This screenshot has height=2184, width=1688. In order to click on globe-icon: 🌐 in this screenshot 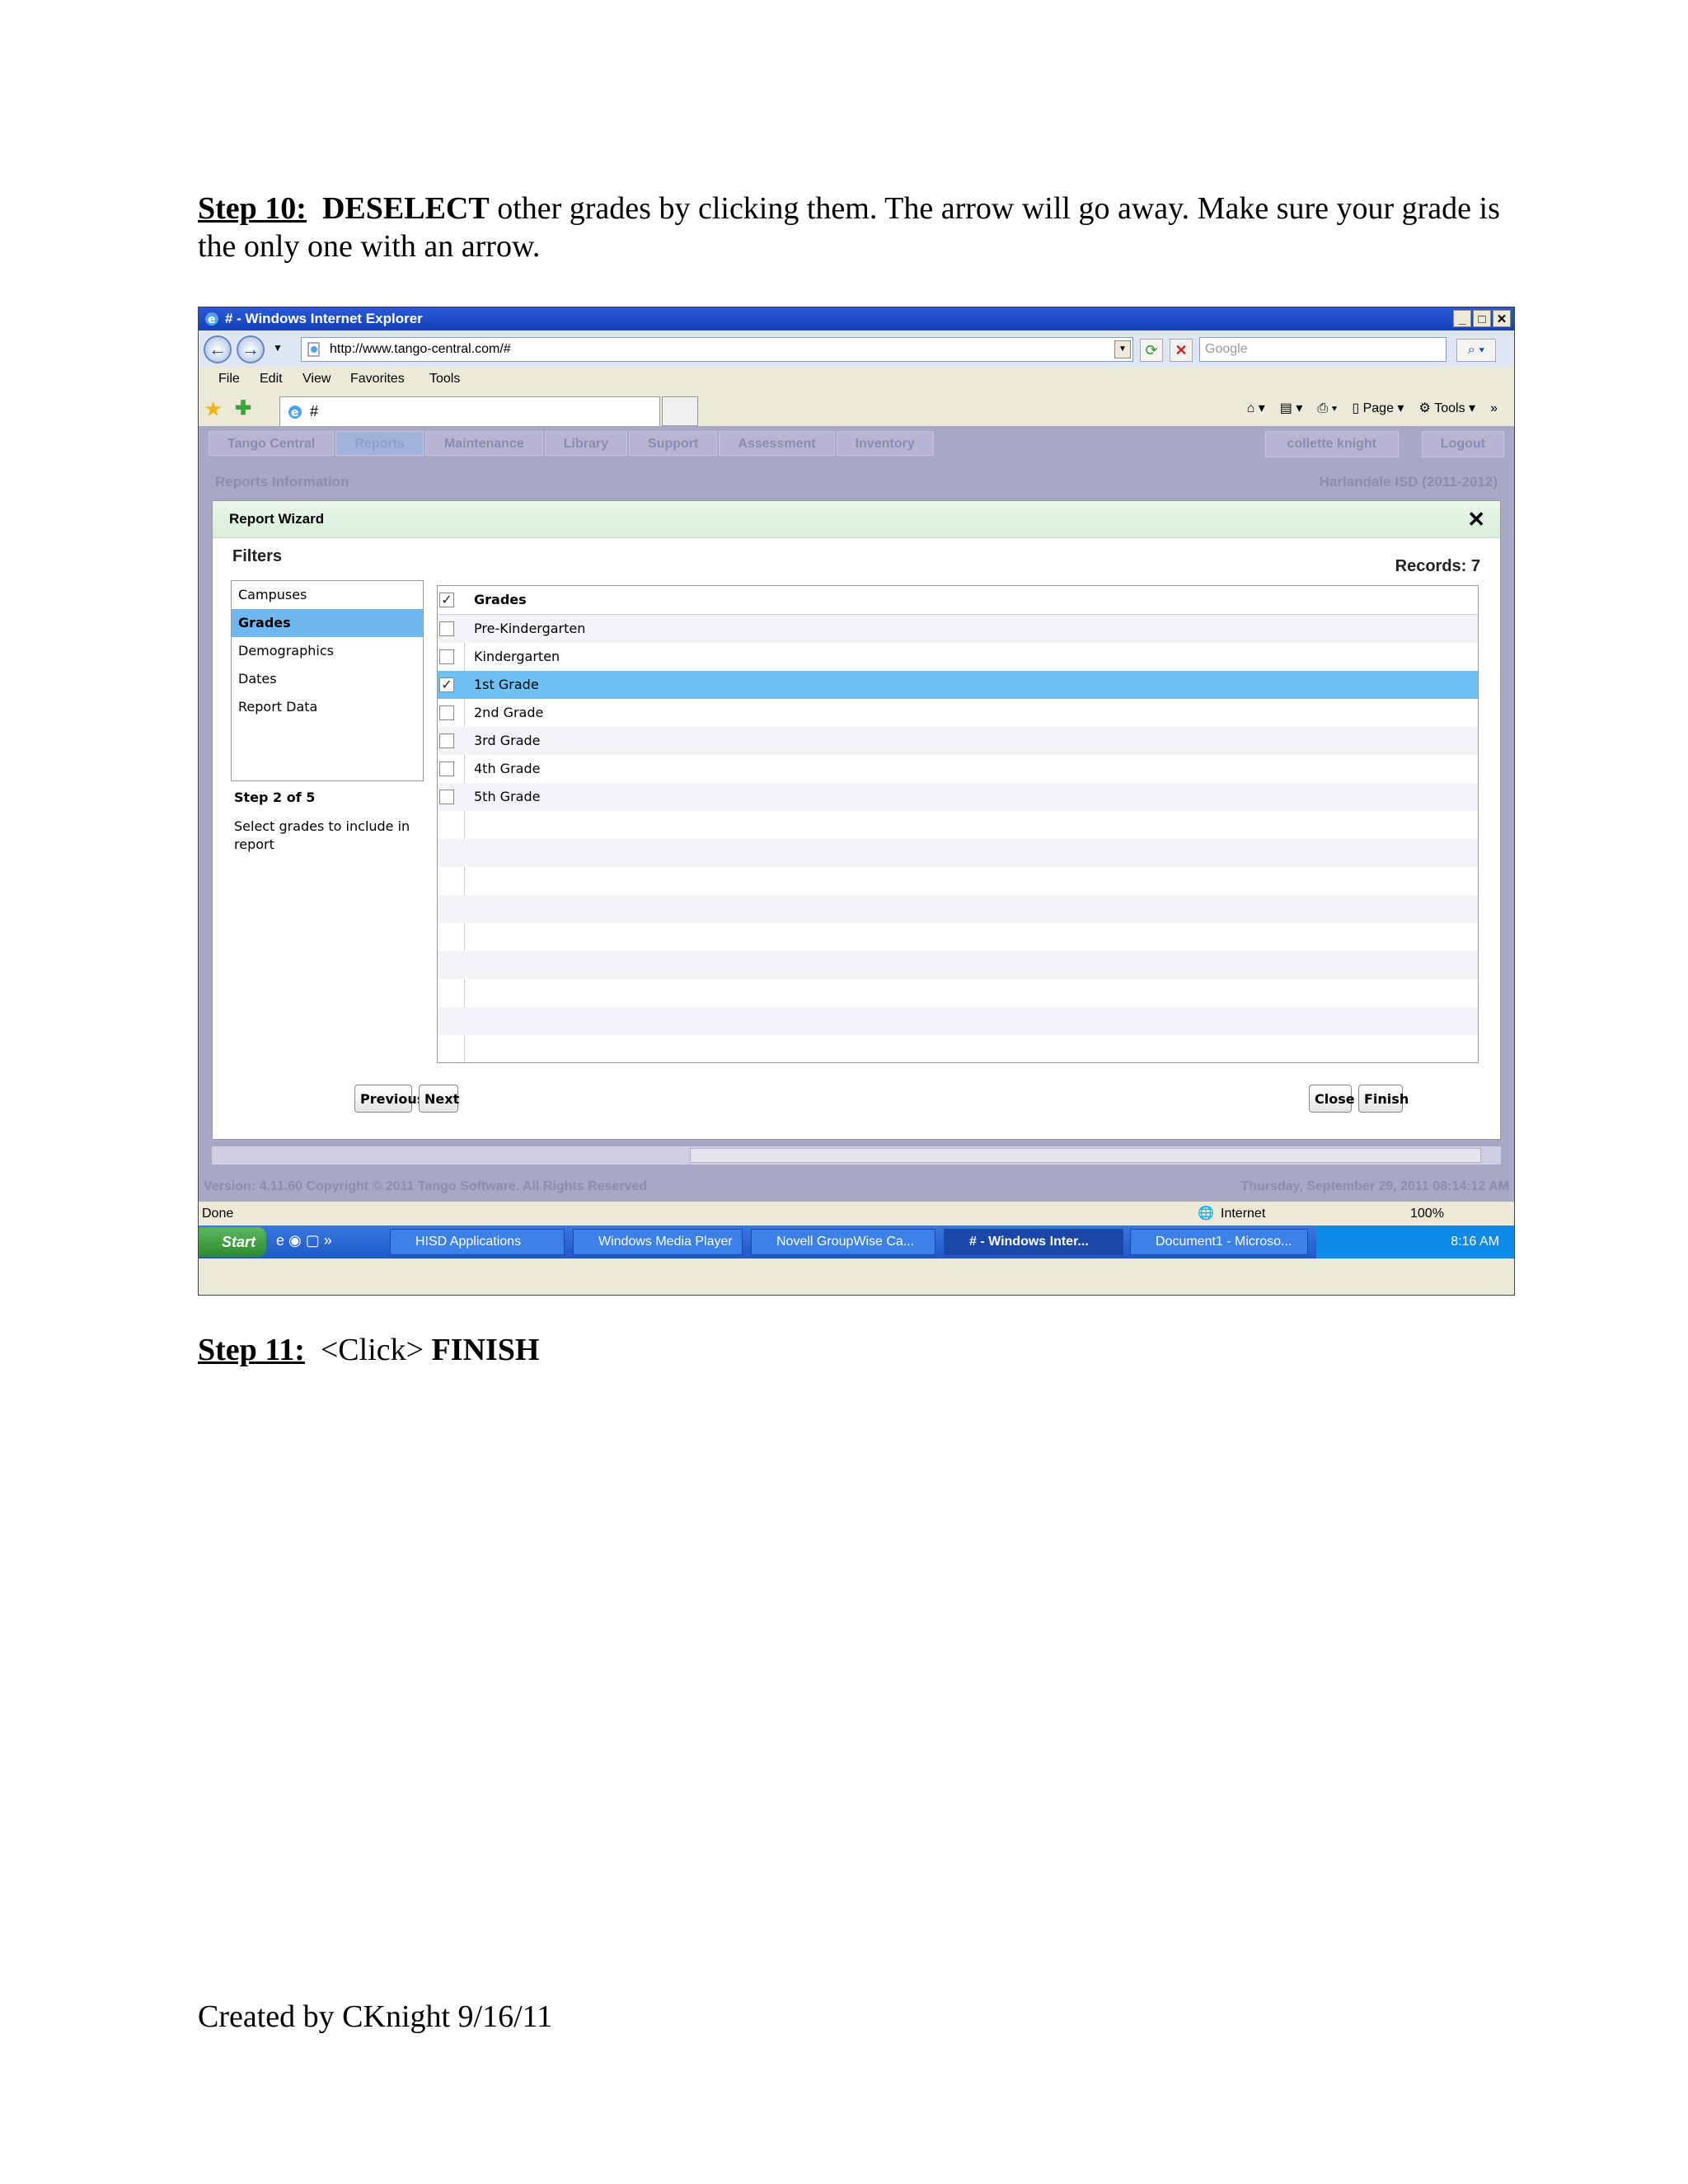, I will do `click(1206, 1214)`.